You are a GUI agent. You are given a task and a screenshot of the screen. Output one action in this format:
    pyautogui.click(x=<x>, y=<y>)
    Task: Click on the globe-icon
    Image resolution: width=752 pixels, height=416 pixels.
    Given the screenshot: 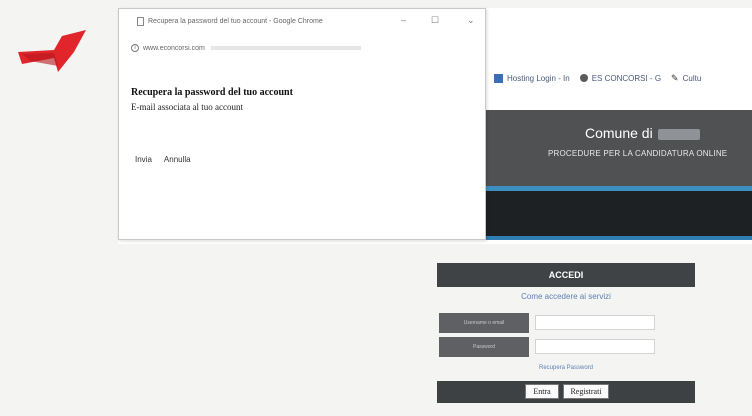 What is the action you would take?
    pyautogui.click(x=583, y=78)
    